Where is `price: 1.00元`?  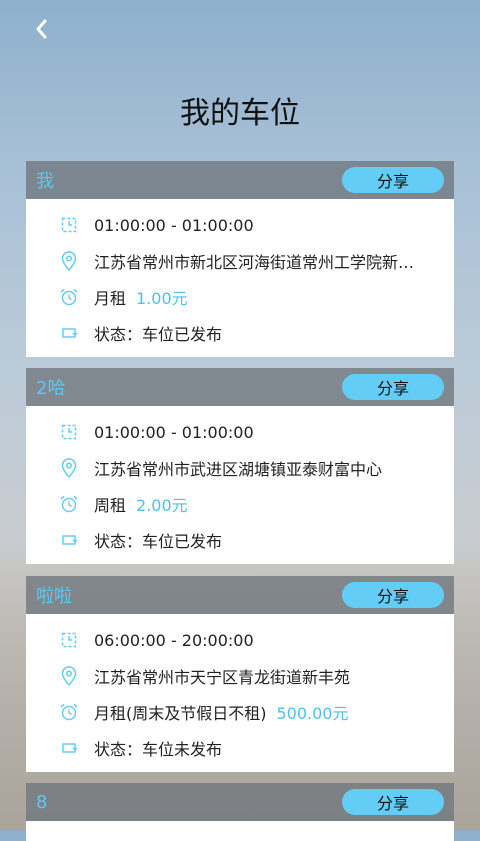 price: 1.00元 is located at coordinates (162, 298).